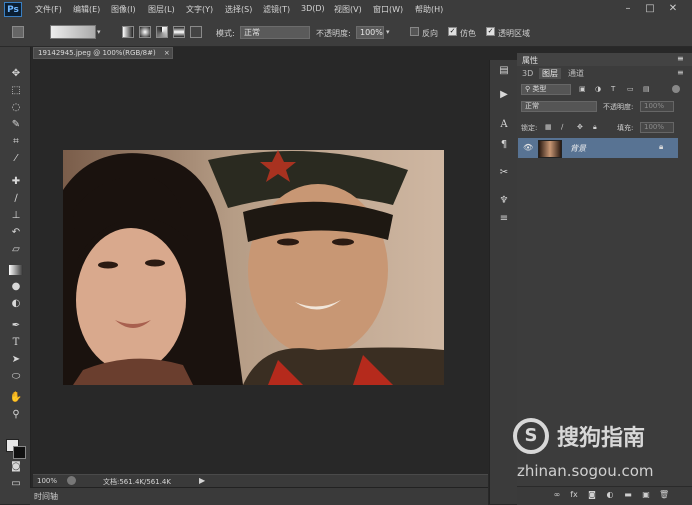  Describe the element at coordinates (598, 89) in the screenshot. I see `filter-adjustment-icon: ◑` at that location.